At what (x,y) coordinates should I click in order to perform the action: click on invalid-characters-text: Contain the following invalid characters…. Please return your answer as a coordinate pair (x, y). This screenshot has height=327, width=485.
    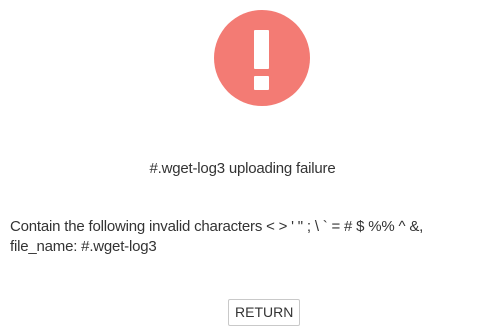
    Looking at the image, I should click on (217, 226).